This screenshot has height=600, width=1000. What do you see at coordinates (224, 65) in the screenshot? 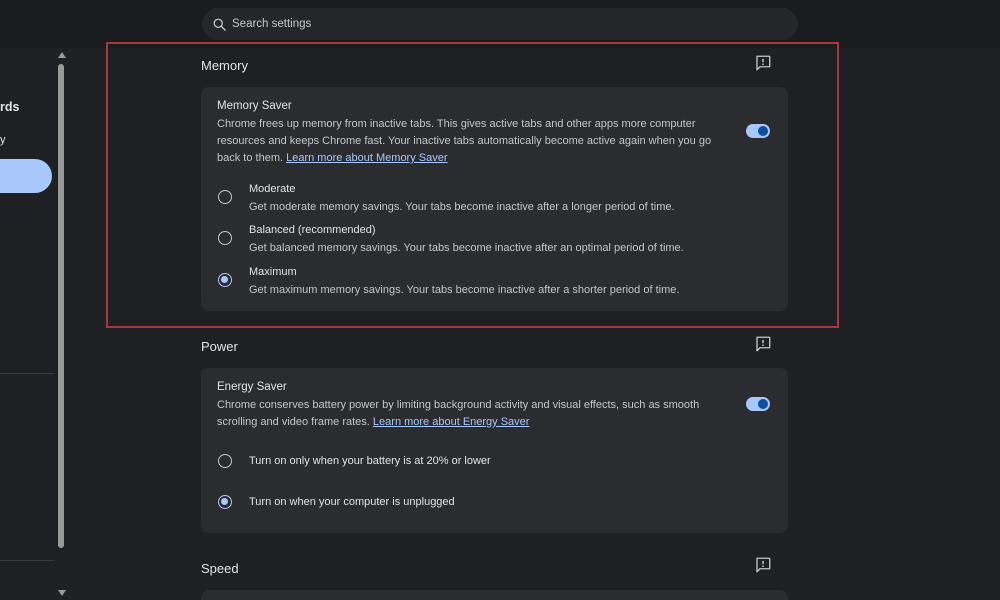
I see `section-title-memory: Memory` at bounding box center [224, 65].